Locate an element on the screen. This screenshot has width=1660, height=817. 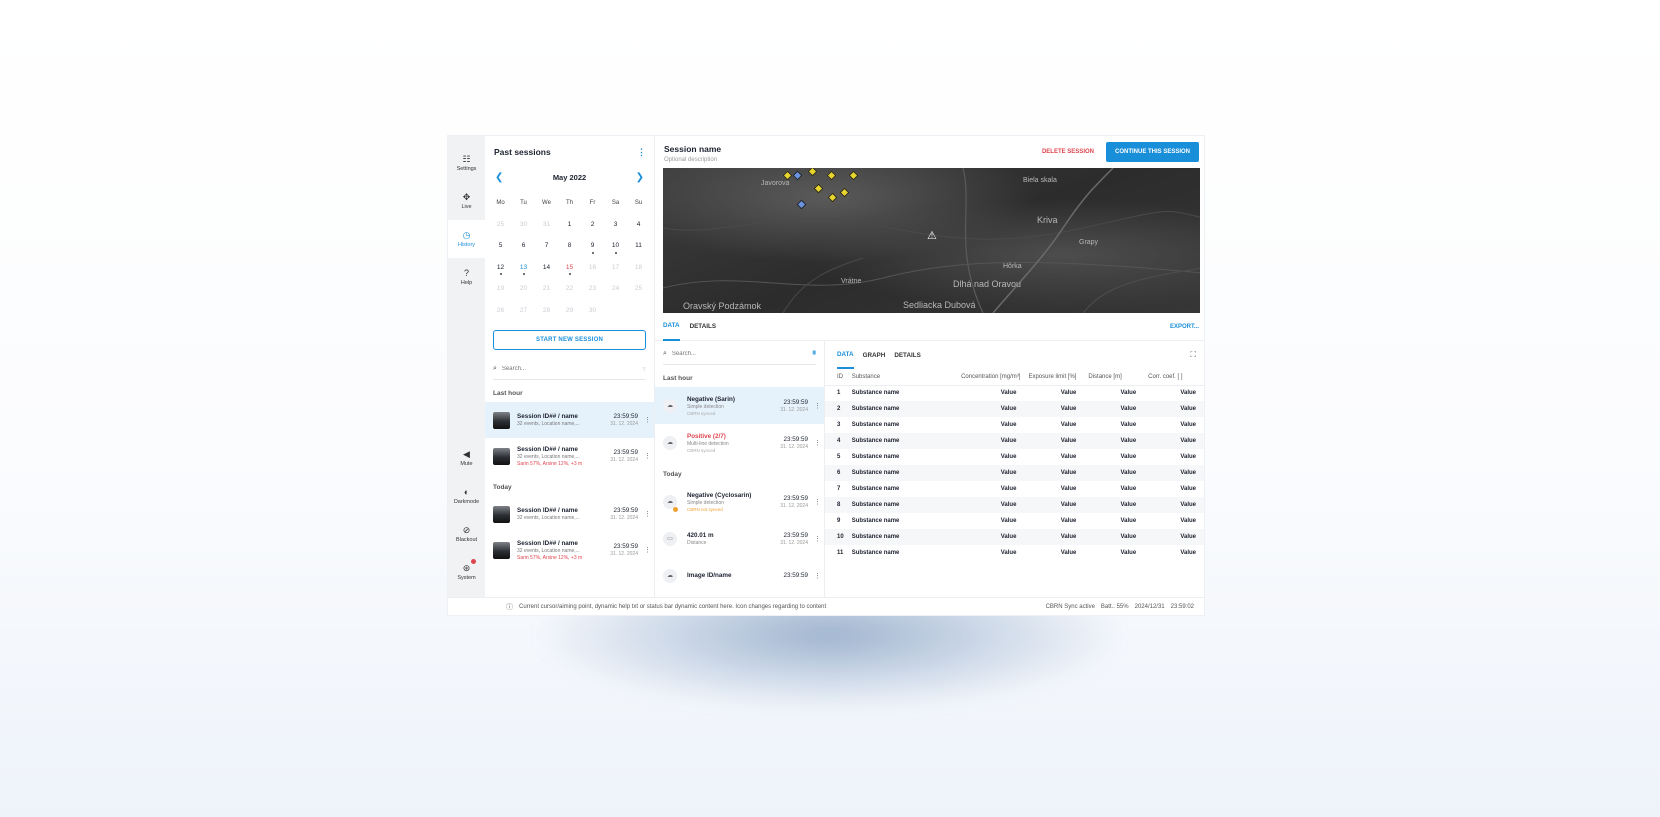
calendar-day: 19 is located at coordinates (500, 289).